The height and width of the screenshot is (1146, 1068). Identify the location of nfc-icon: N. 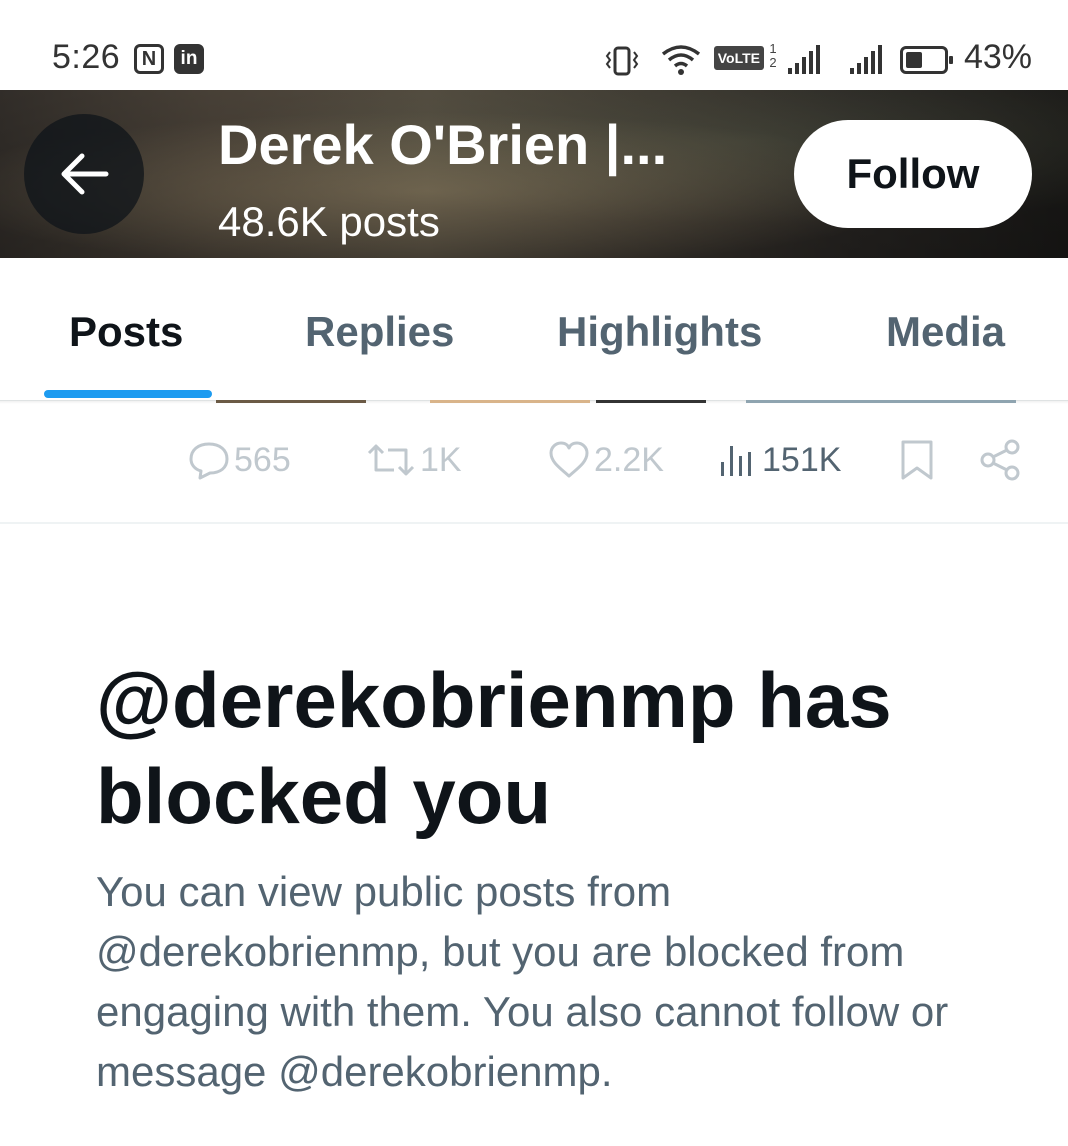
(149, 59).